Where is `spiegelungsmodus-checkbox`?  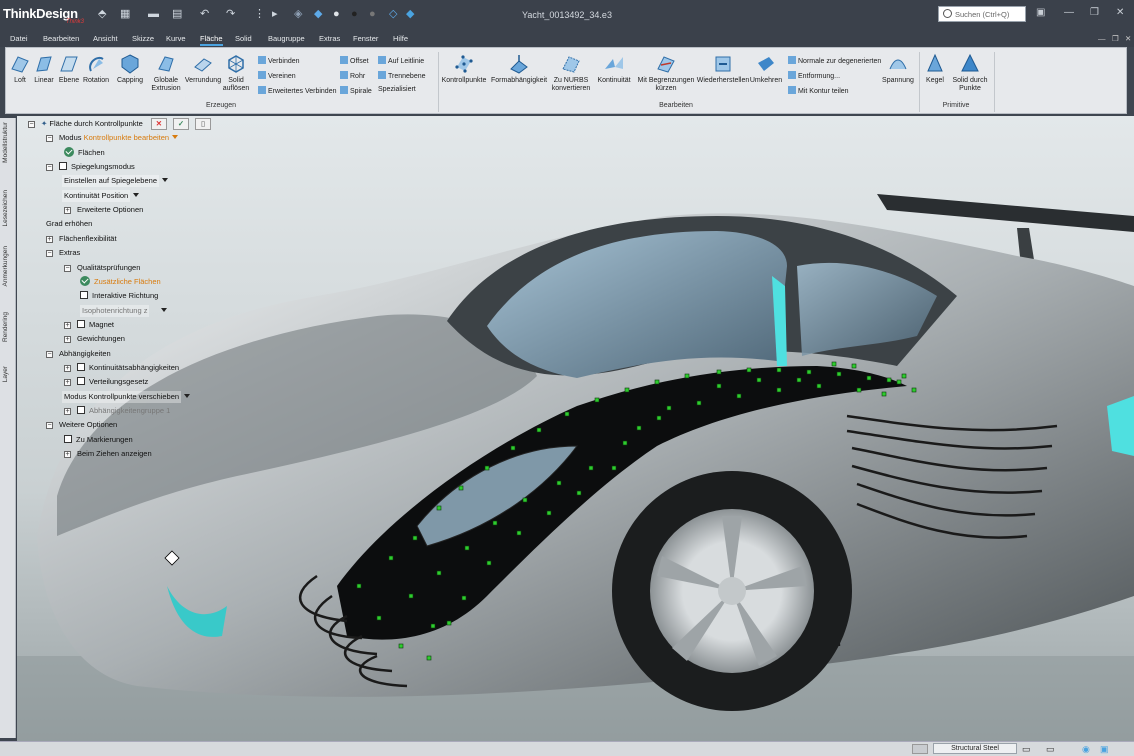 spiegelungsmodus-checkbox is located at coordinates (63, 166).